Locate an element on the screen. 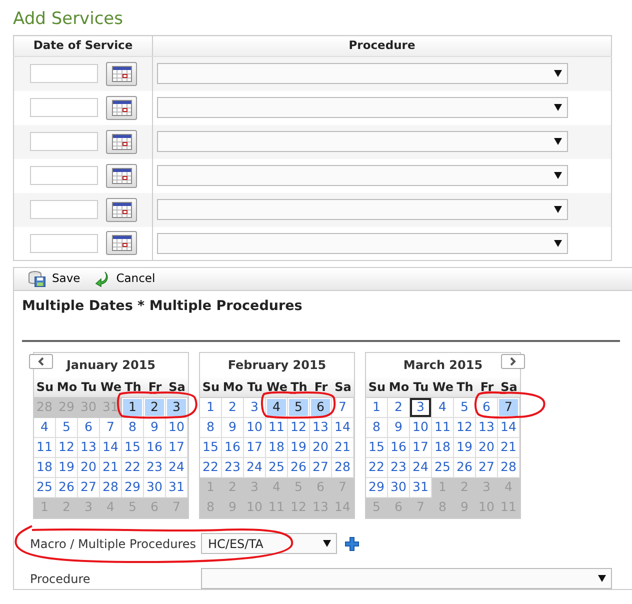  cancel-button: Cancel is located at coordinates (125, 279).